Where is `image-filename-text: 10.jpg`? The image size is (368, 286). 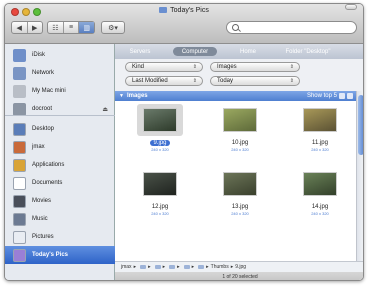
image-filename-text: 10.jpg is located at coordinates (240, 143).